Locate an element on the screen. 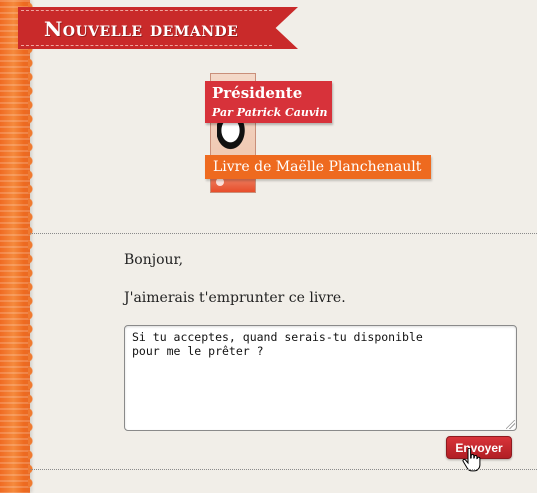 The image size is (537, 493). book-owner-label: Livre de Maëlle Planchenault is located at coordinates (318, 167).